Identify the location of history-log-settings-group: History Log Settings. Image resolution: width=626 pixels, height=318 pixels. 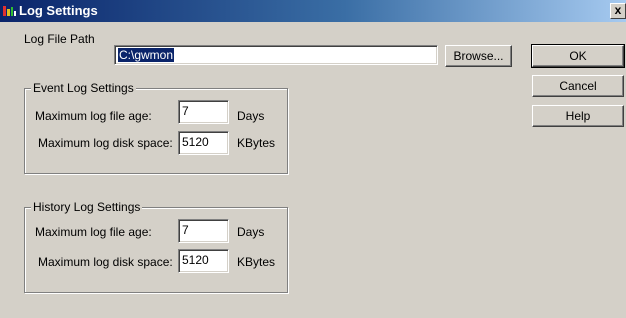
(156, 246).